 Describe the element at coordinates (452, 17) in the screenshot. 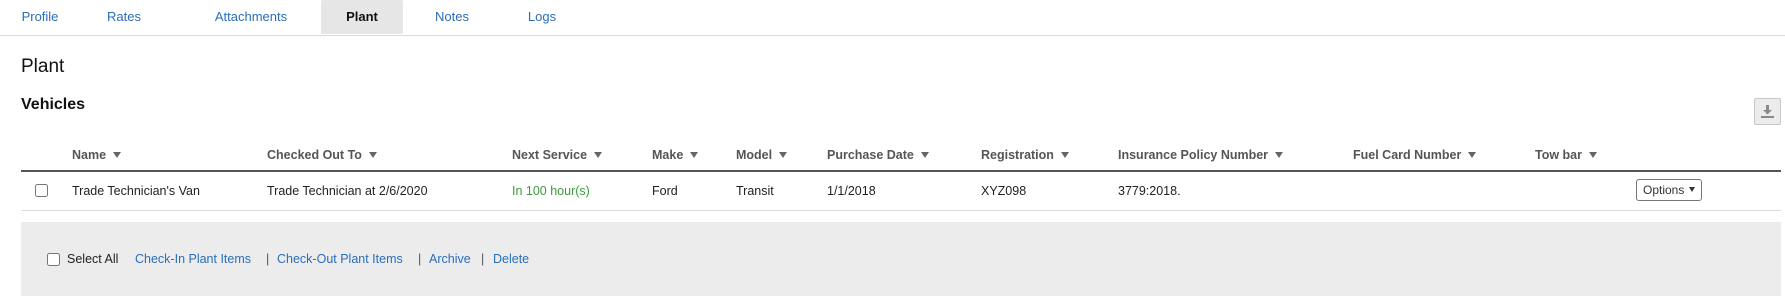

I see `tab-notes: Notes` at that location.